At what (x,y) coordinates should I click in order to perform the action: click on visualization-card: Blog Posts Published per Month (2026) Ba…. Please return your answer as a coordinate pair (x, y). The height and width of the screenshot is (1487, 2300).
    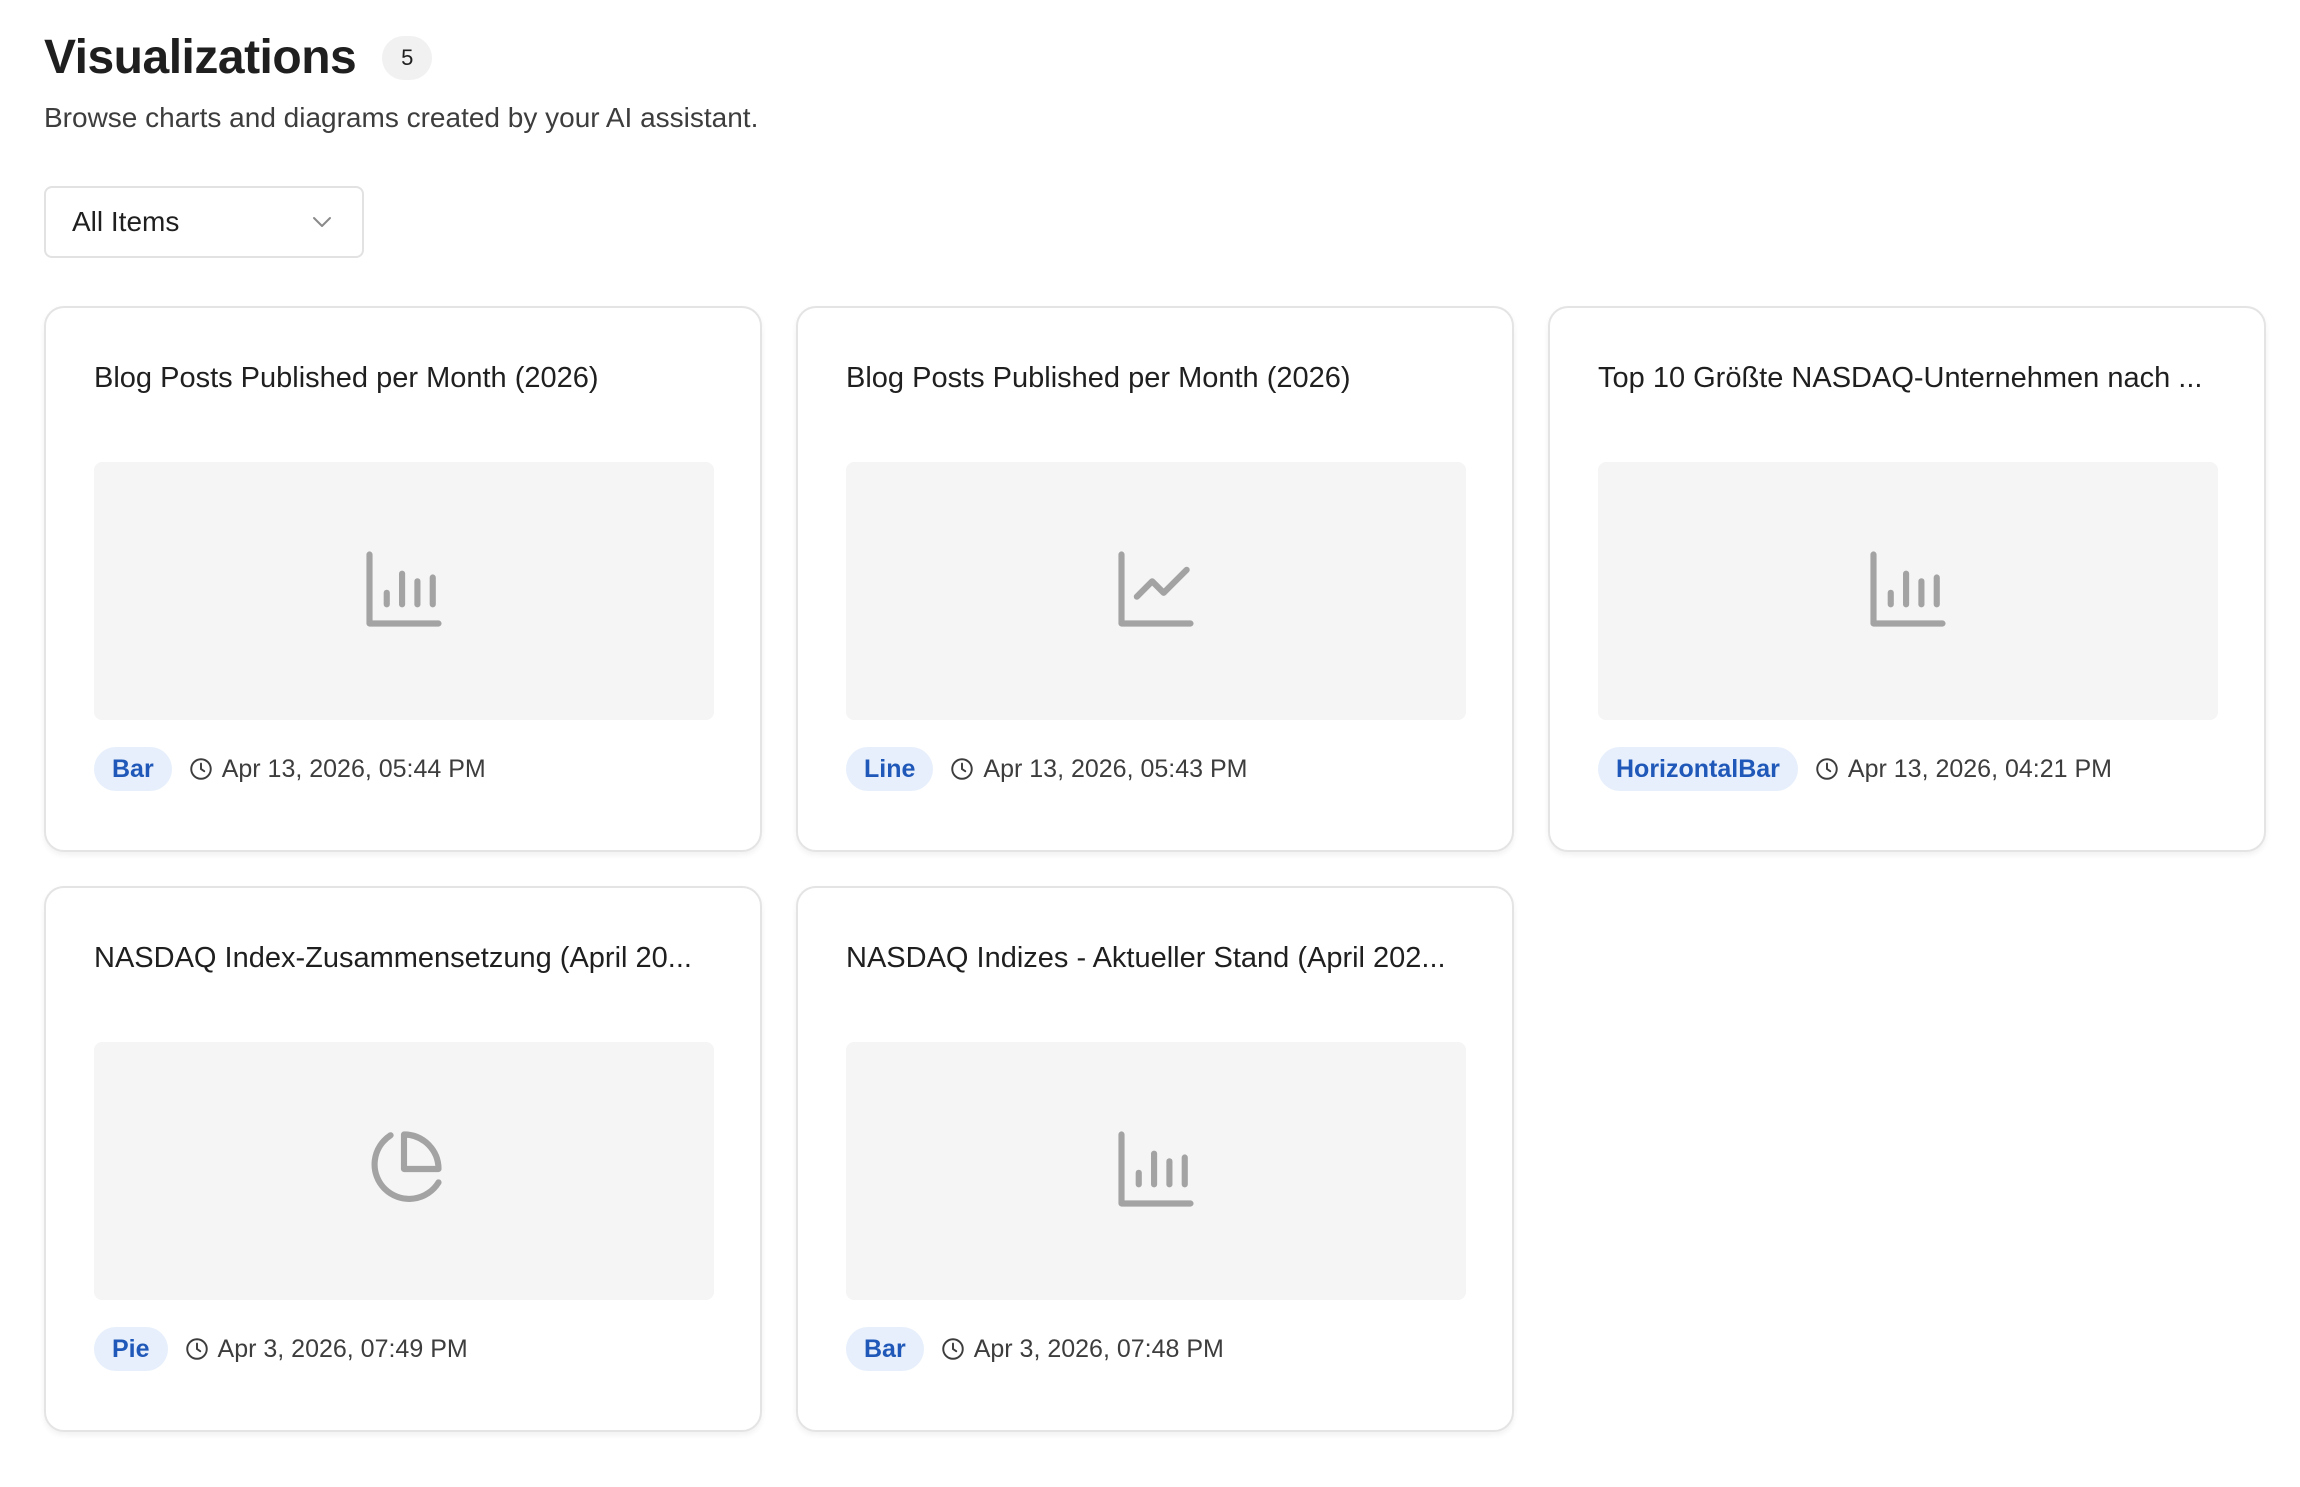
    Looking at the image, I should click on (403, 579).